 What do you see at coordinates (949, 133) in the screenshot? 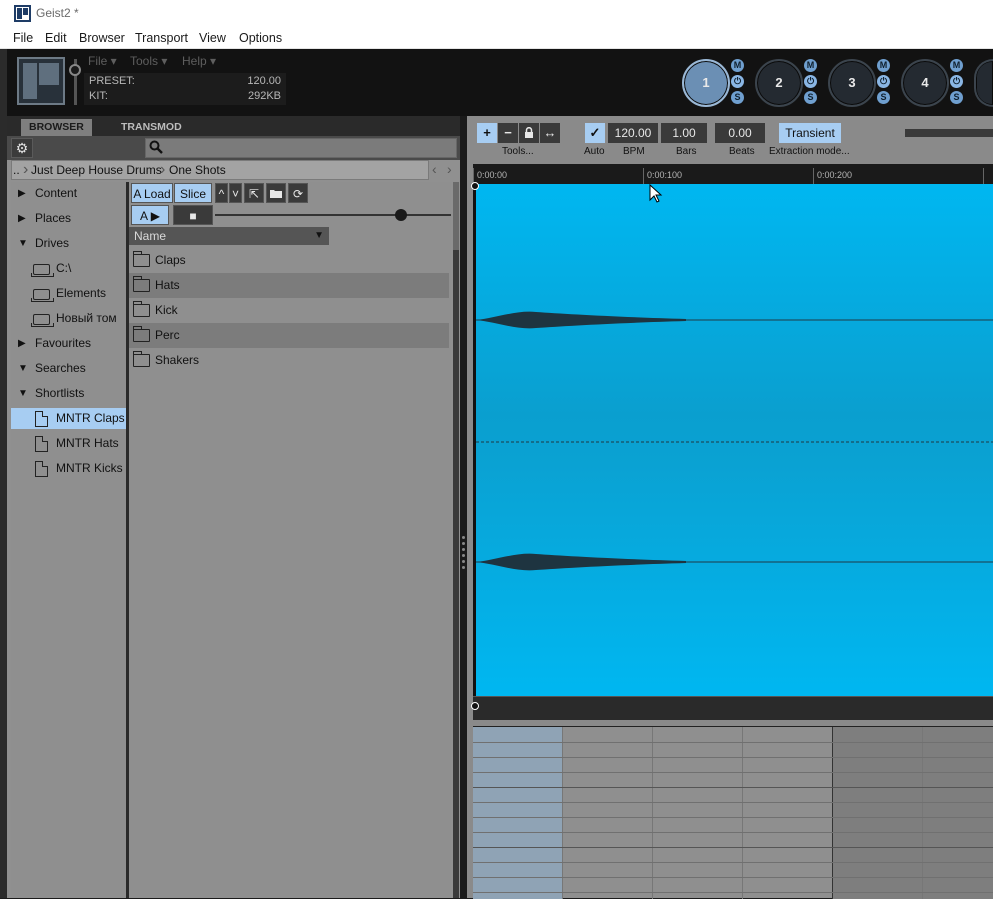
I see `editor-overview-scrollbar` at bounding box center [949, 133].